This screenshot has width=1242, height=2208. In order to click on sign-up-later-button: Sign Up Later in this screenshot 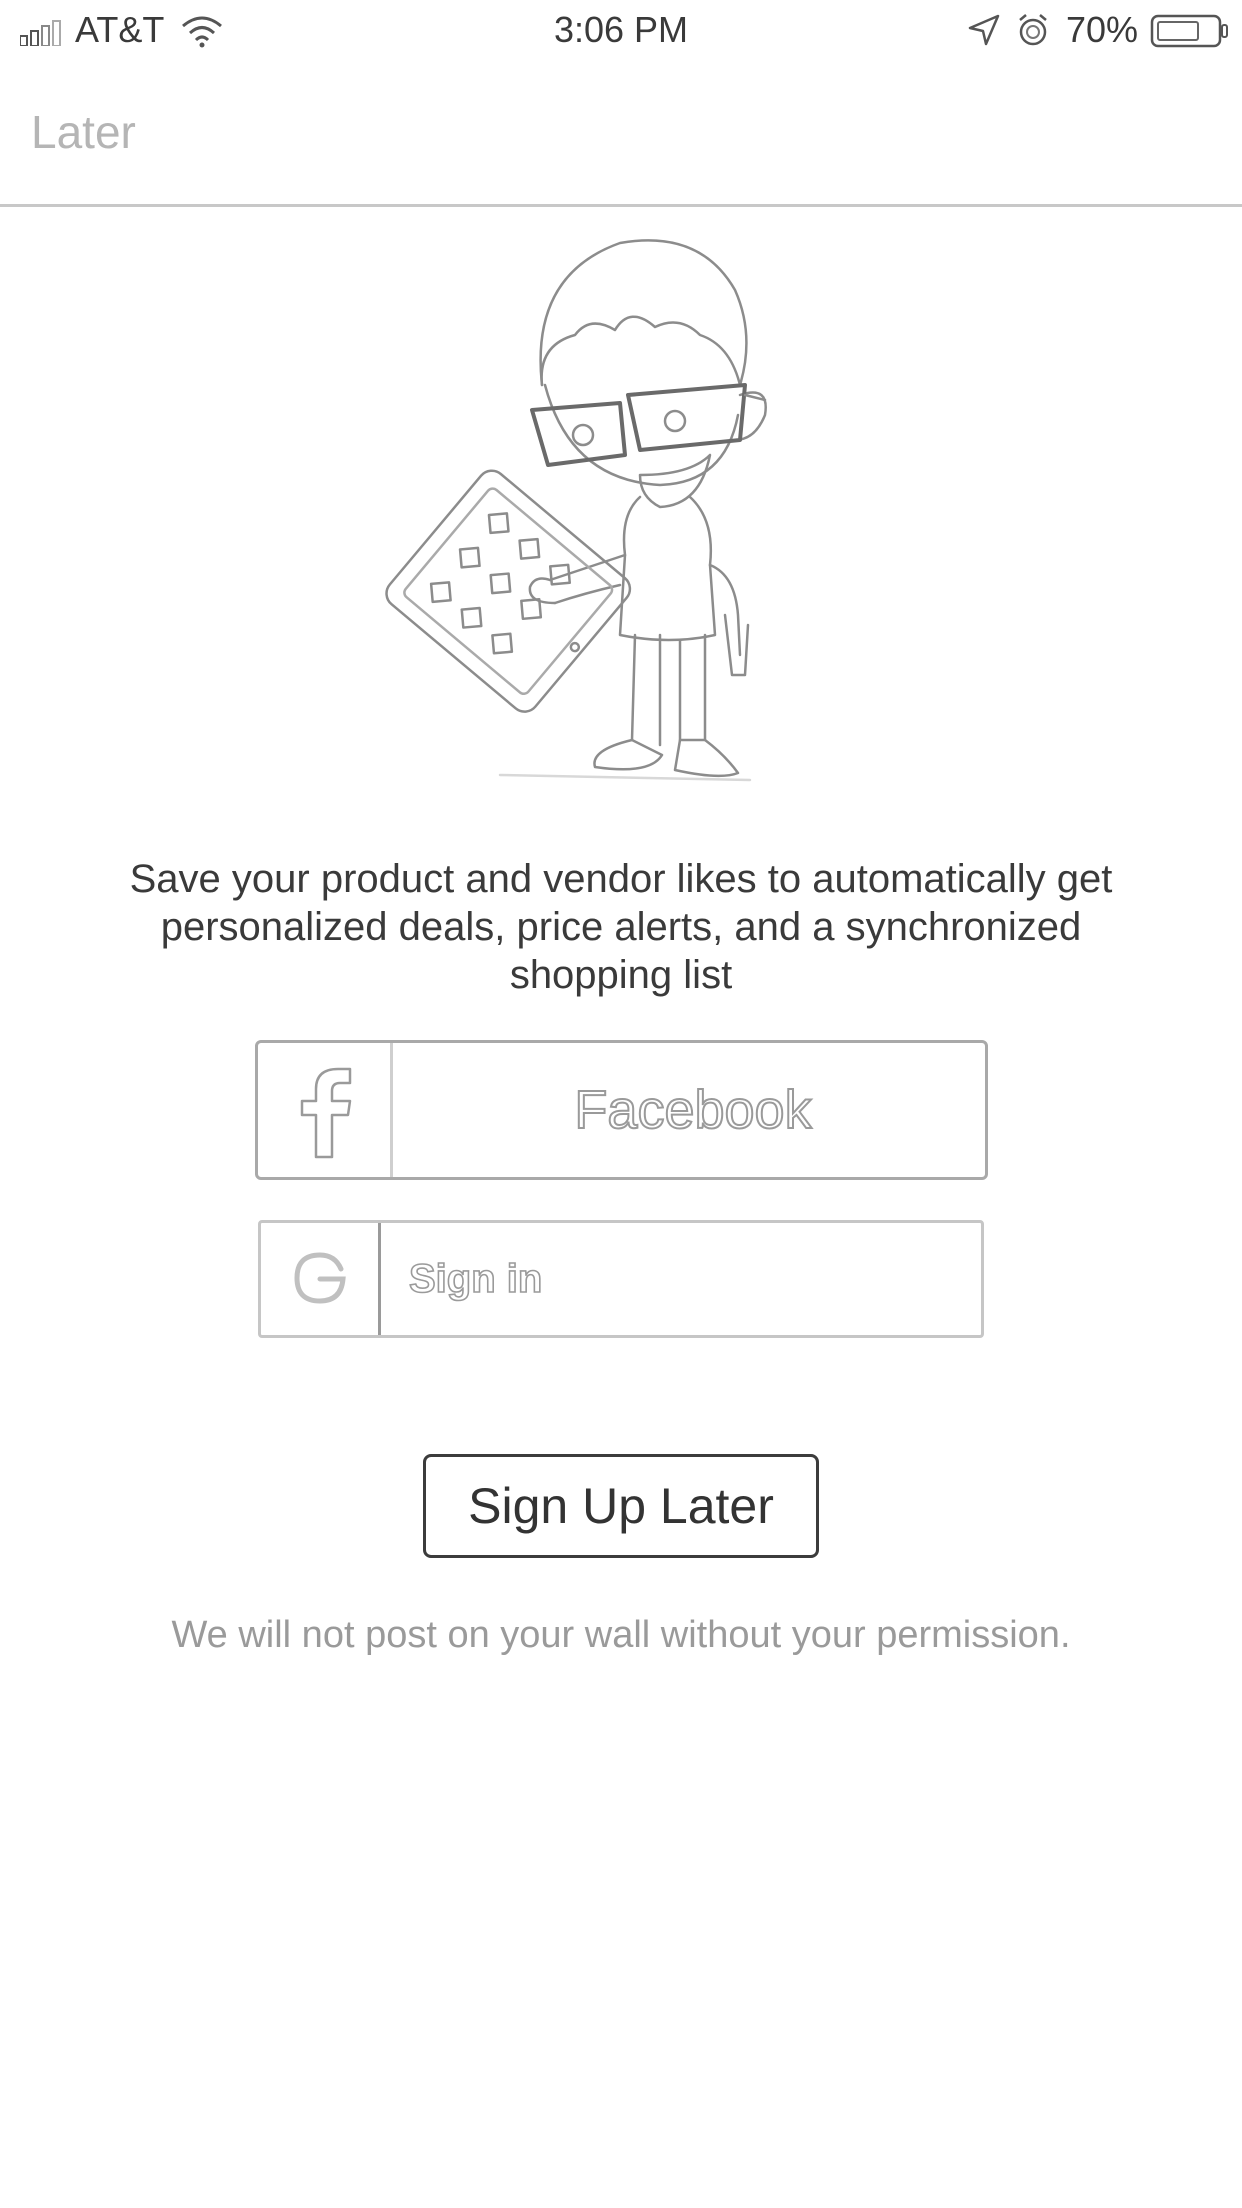, I will do `click(621, 1506)`.